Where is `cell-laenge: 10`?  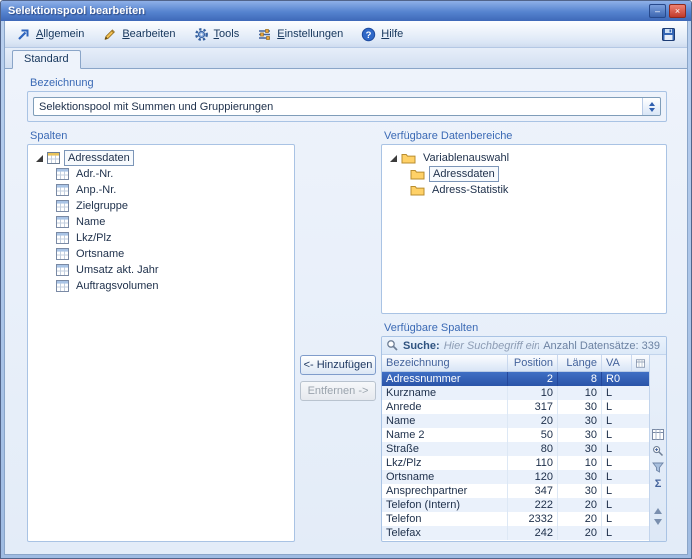
cell-laenge: 10 is located at coordinates (580, 463).